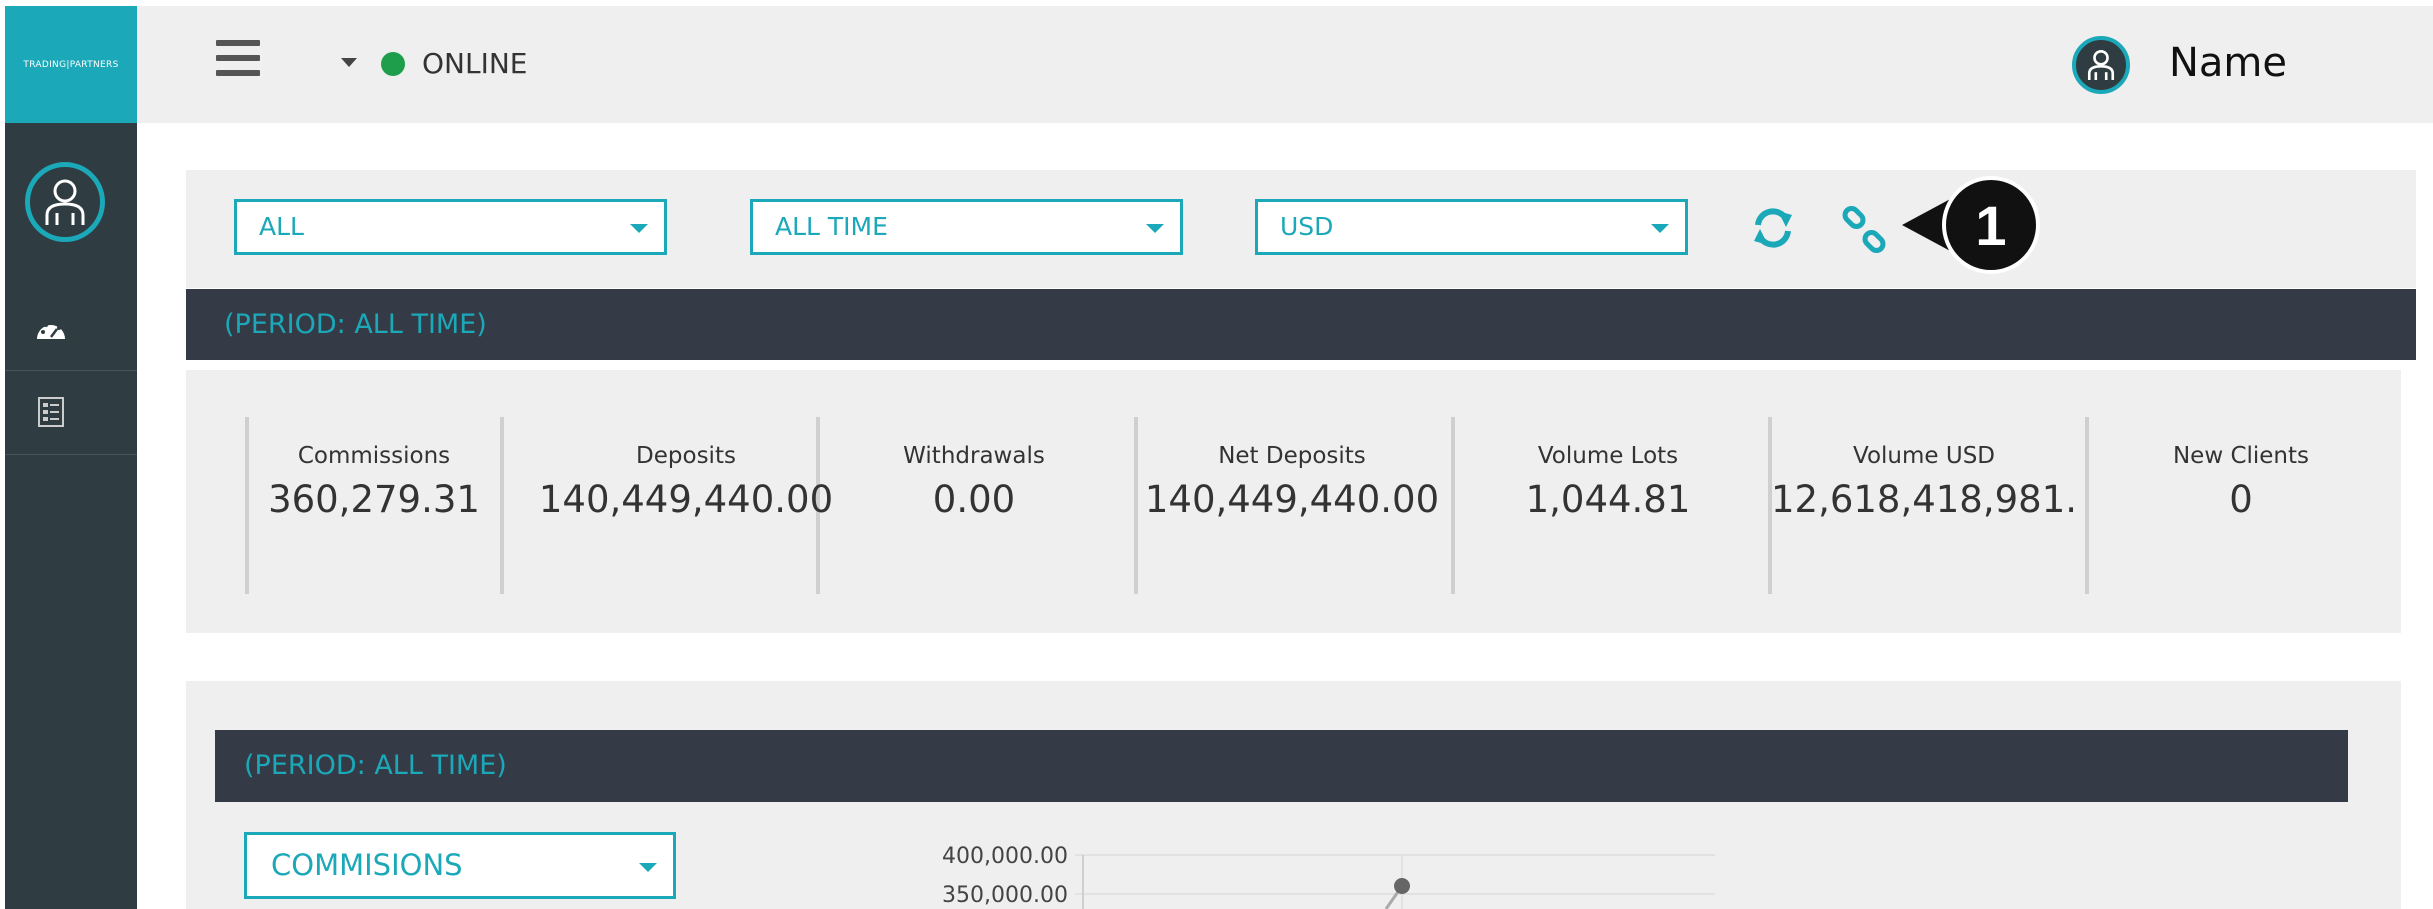 The height and width of the screenshot is (909, 2433). Describe the element at coordinates (450, 227) in the screenshot. I see `account-select: ALL` at that location.